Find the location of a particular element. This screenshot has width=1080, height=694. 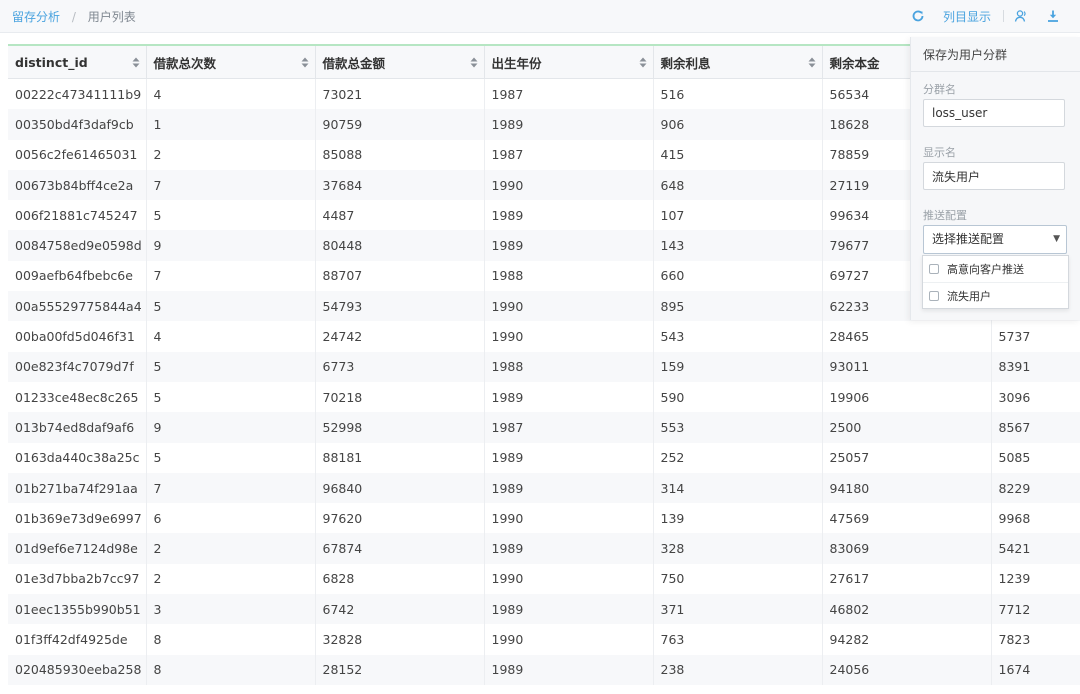

table-row: 01f3ff42df4925de 8 32828 1990 763 94282 7823 is located at coordinates (544, 639).